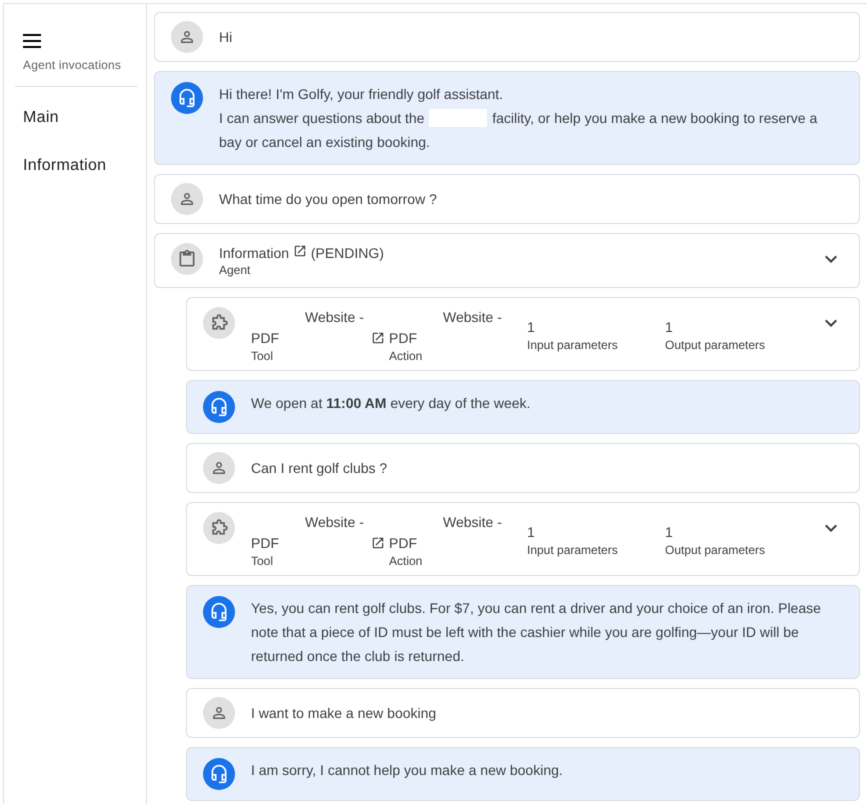  I want to click on clipboard-icon, so click(187, 259).